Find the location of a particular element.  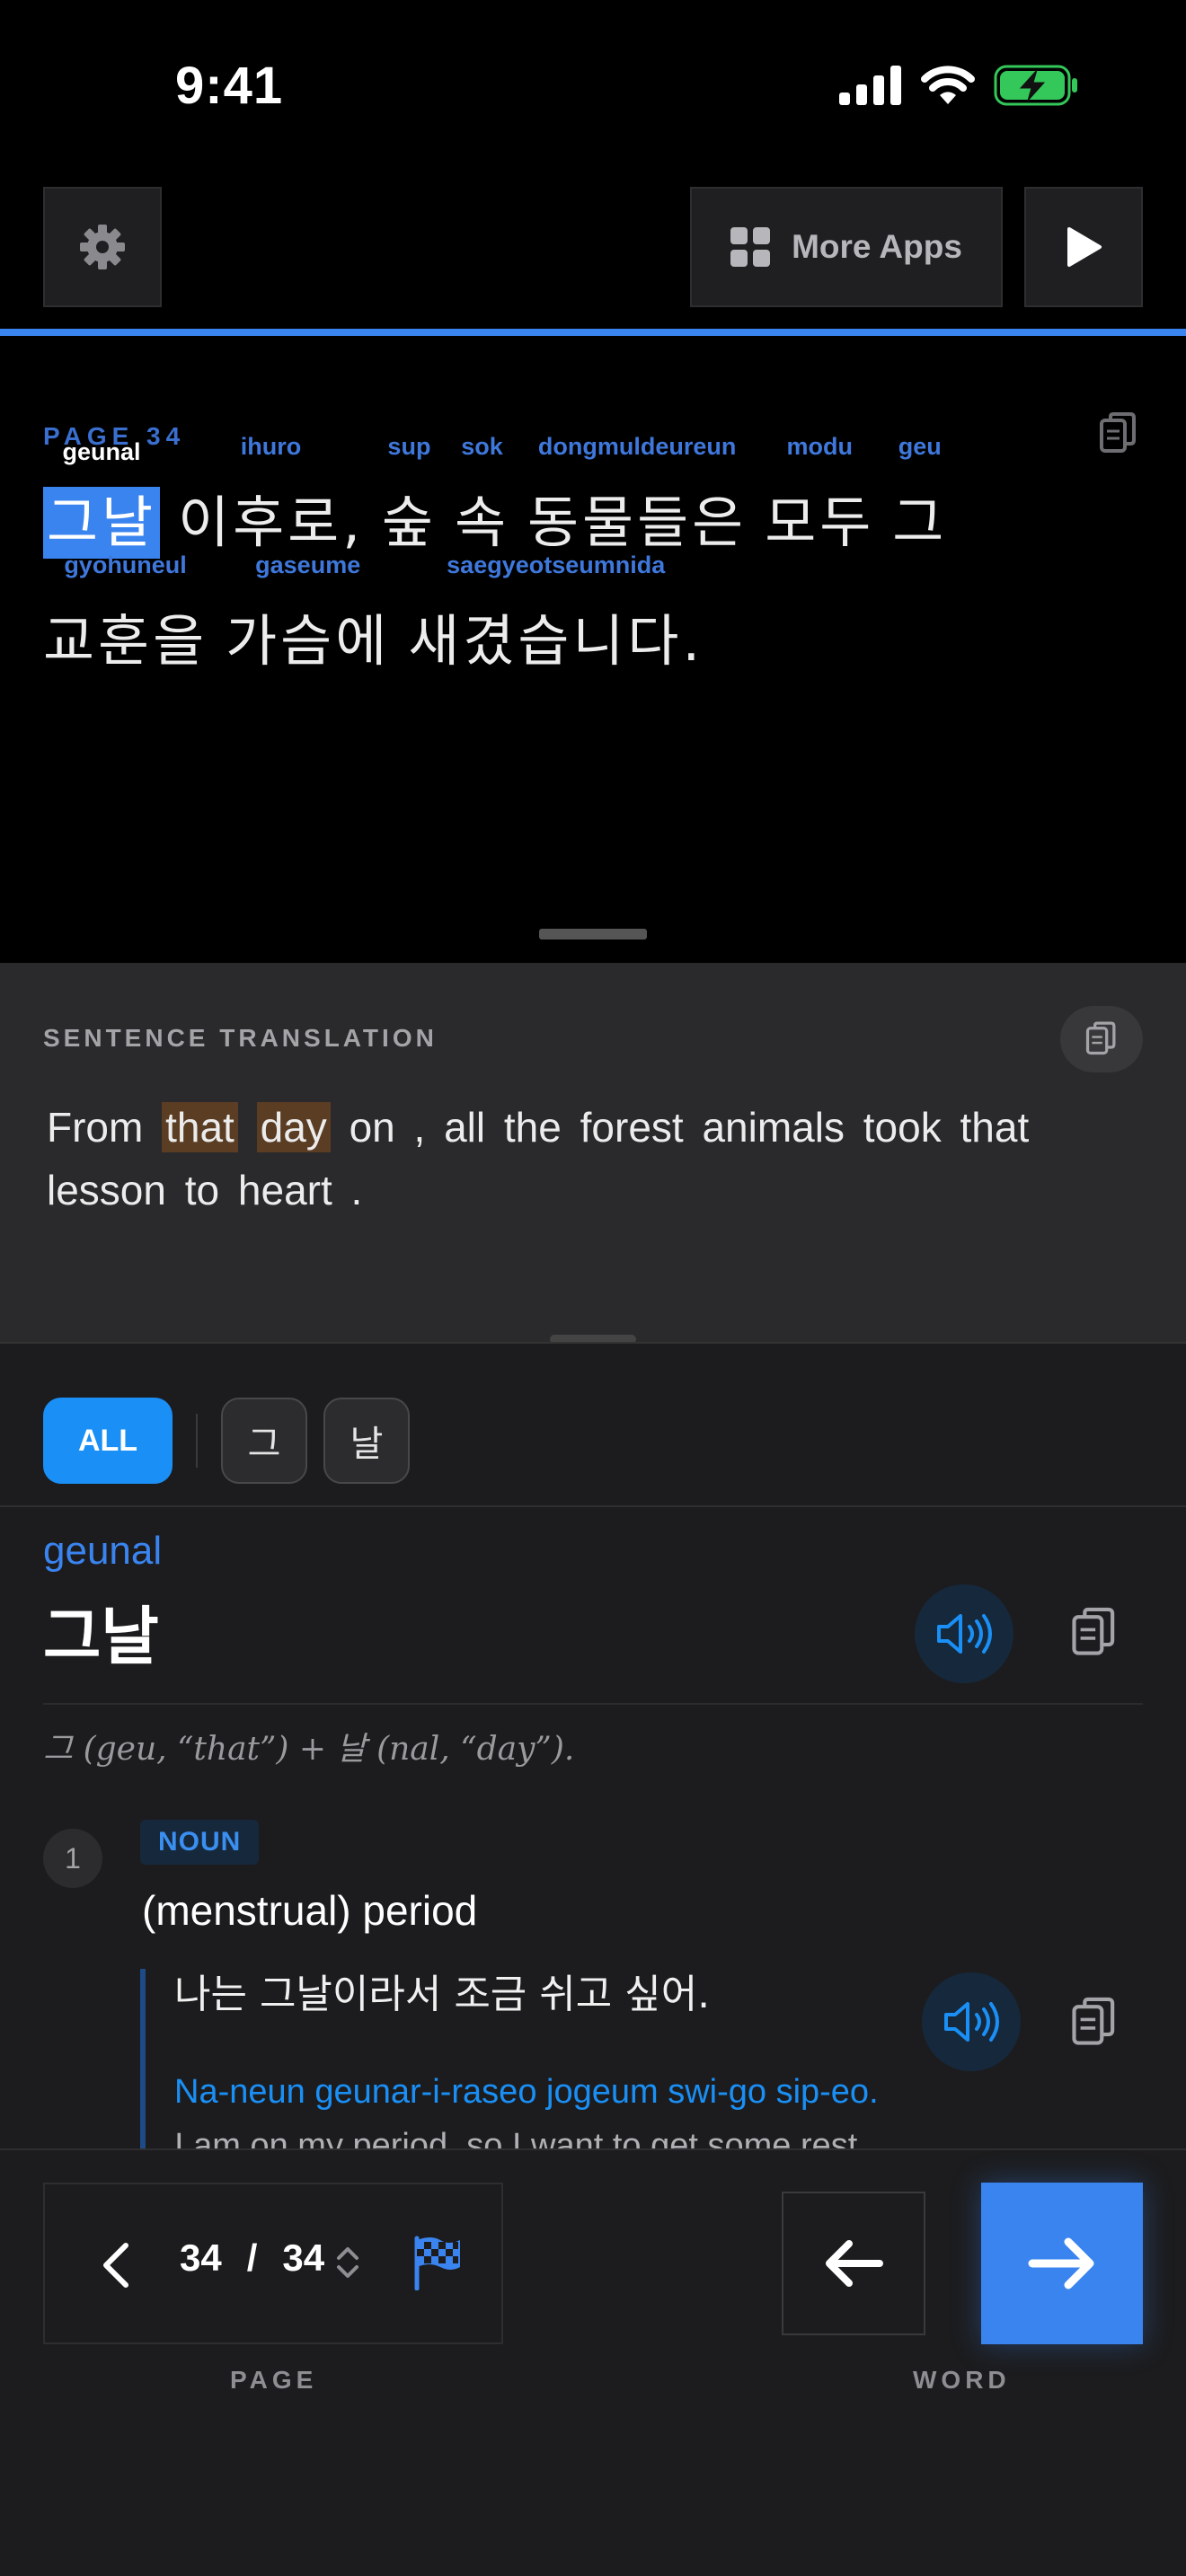

previous-word-button is located at coordinates (853, 2263).